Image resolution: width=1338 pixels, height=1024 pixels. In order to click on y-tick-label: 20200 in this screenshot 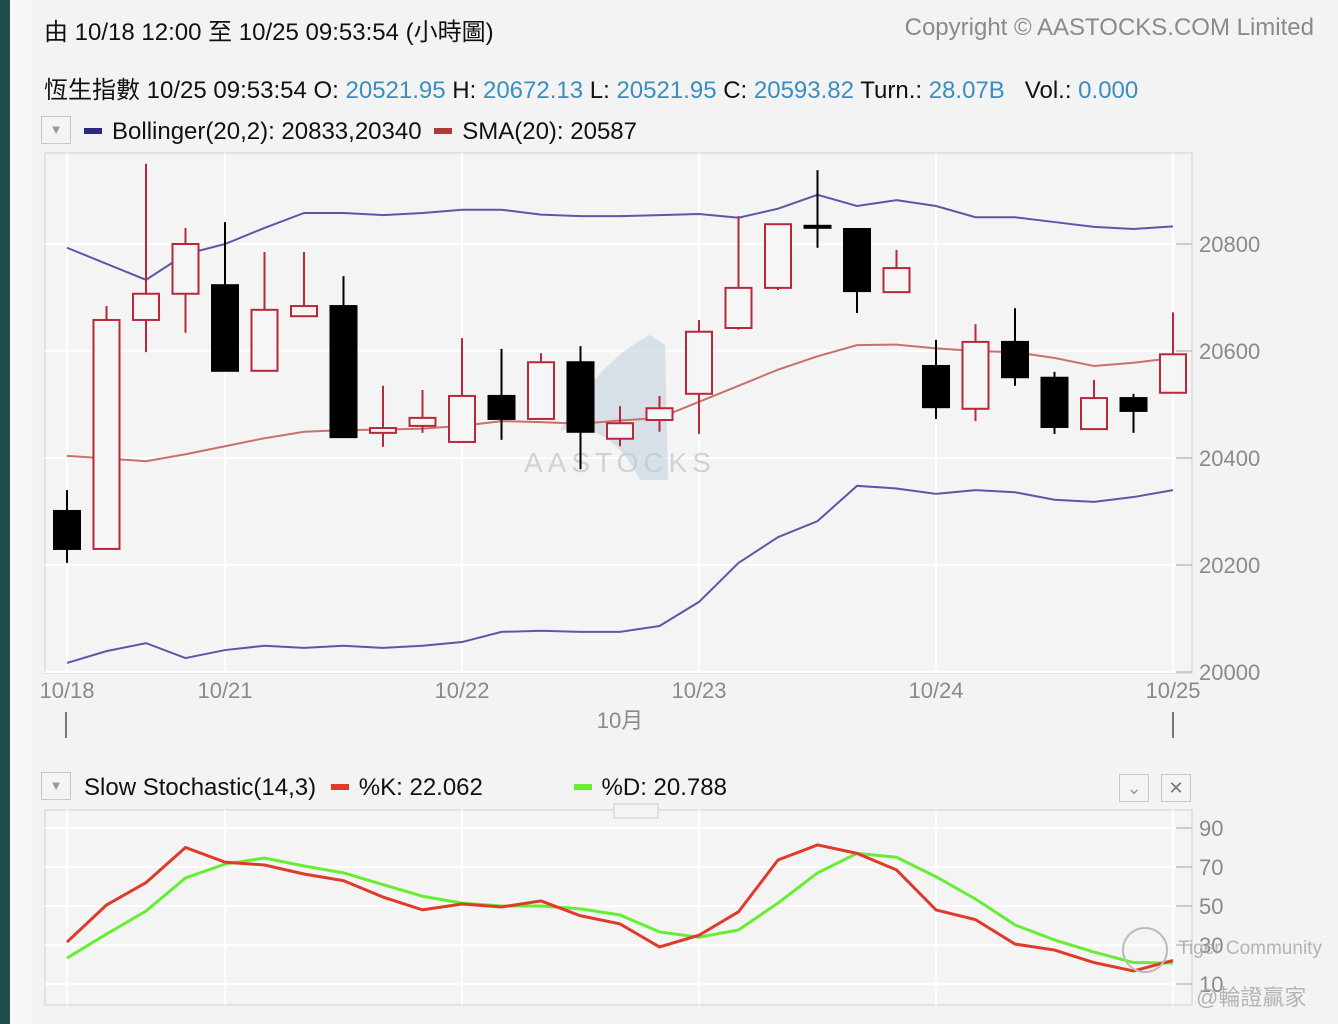, I will do `click(1229, 565)`.